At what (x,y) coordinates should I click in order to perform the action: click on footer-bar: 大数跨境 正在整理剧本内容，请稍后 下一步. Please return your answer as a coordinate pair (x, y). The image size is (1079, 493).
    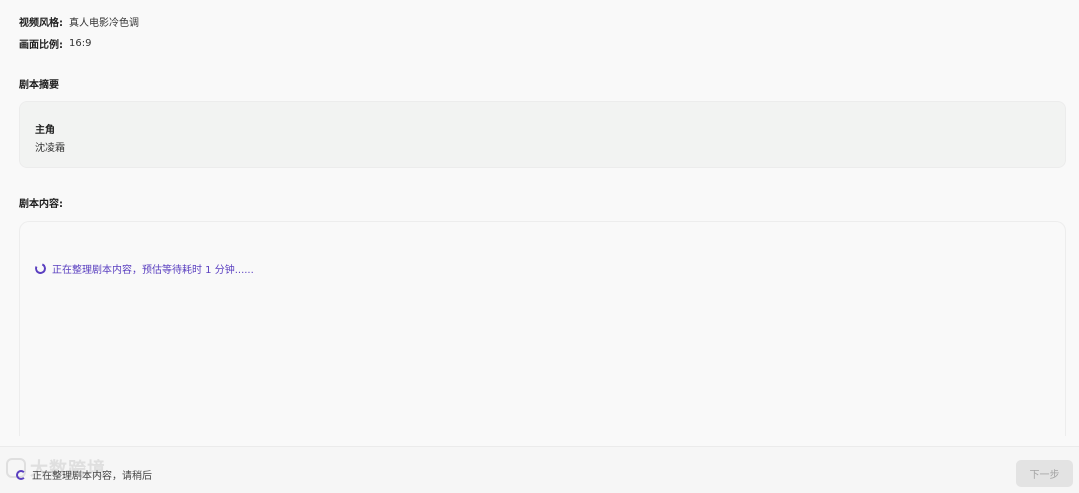
    Looking at the image, I should click on (539, 469).